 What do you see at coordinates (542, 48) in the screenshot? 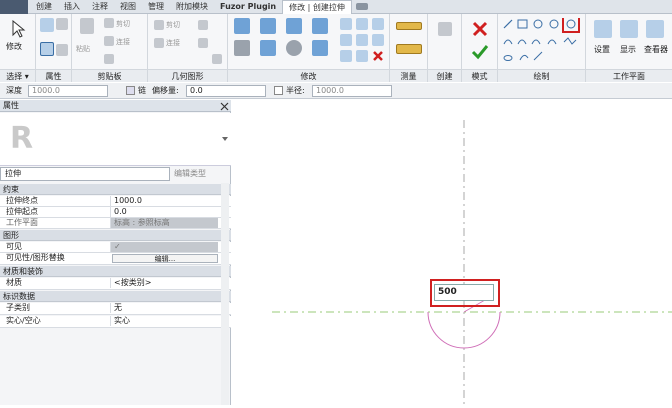
I see `ribbon-group-draw: 绘制` at bounding box center [542, 48].